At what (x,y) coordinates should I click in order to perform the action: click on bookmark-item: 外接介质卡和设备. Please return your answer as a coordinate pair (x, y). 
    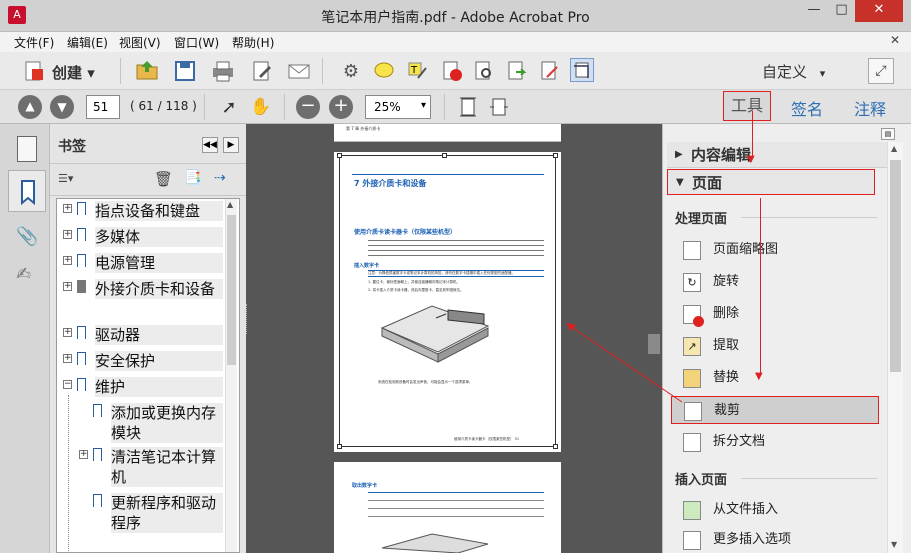
    Looking at the image, I should click on (159, 289).